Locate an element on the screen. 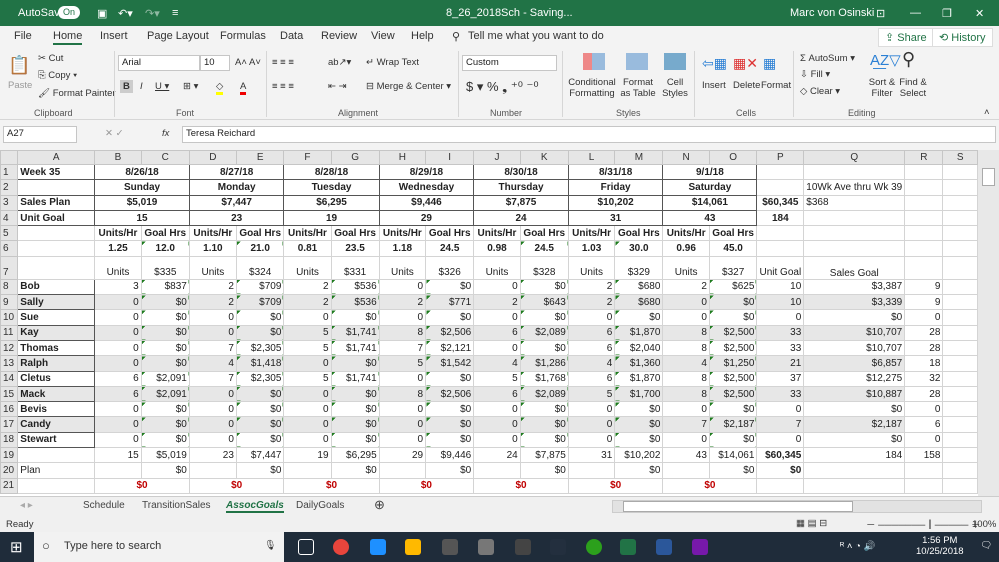  cell-F11: 5 is located at coordinates (307, 332).